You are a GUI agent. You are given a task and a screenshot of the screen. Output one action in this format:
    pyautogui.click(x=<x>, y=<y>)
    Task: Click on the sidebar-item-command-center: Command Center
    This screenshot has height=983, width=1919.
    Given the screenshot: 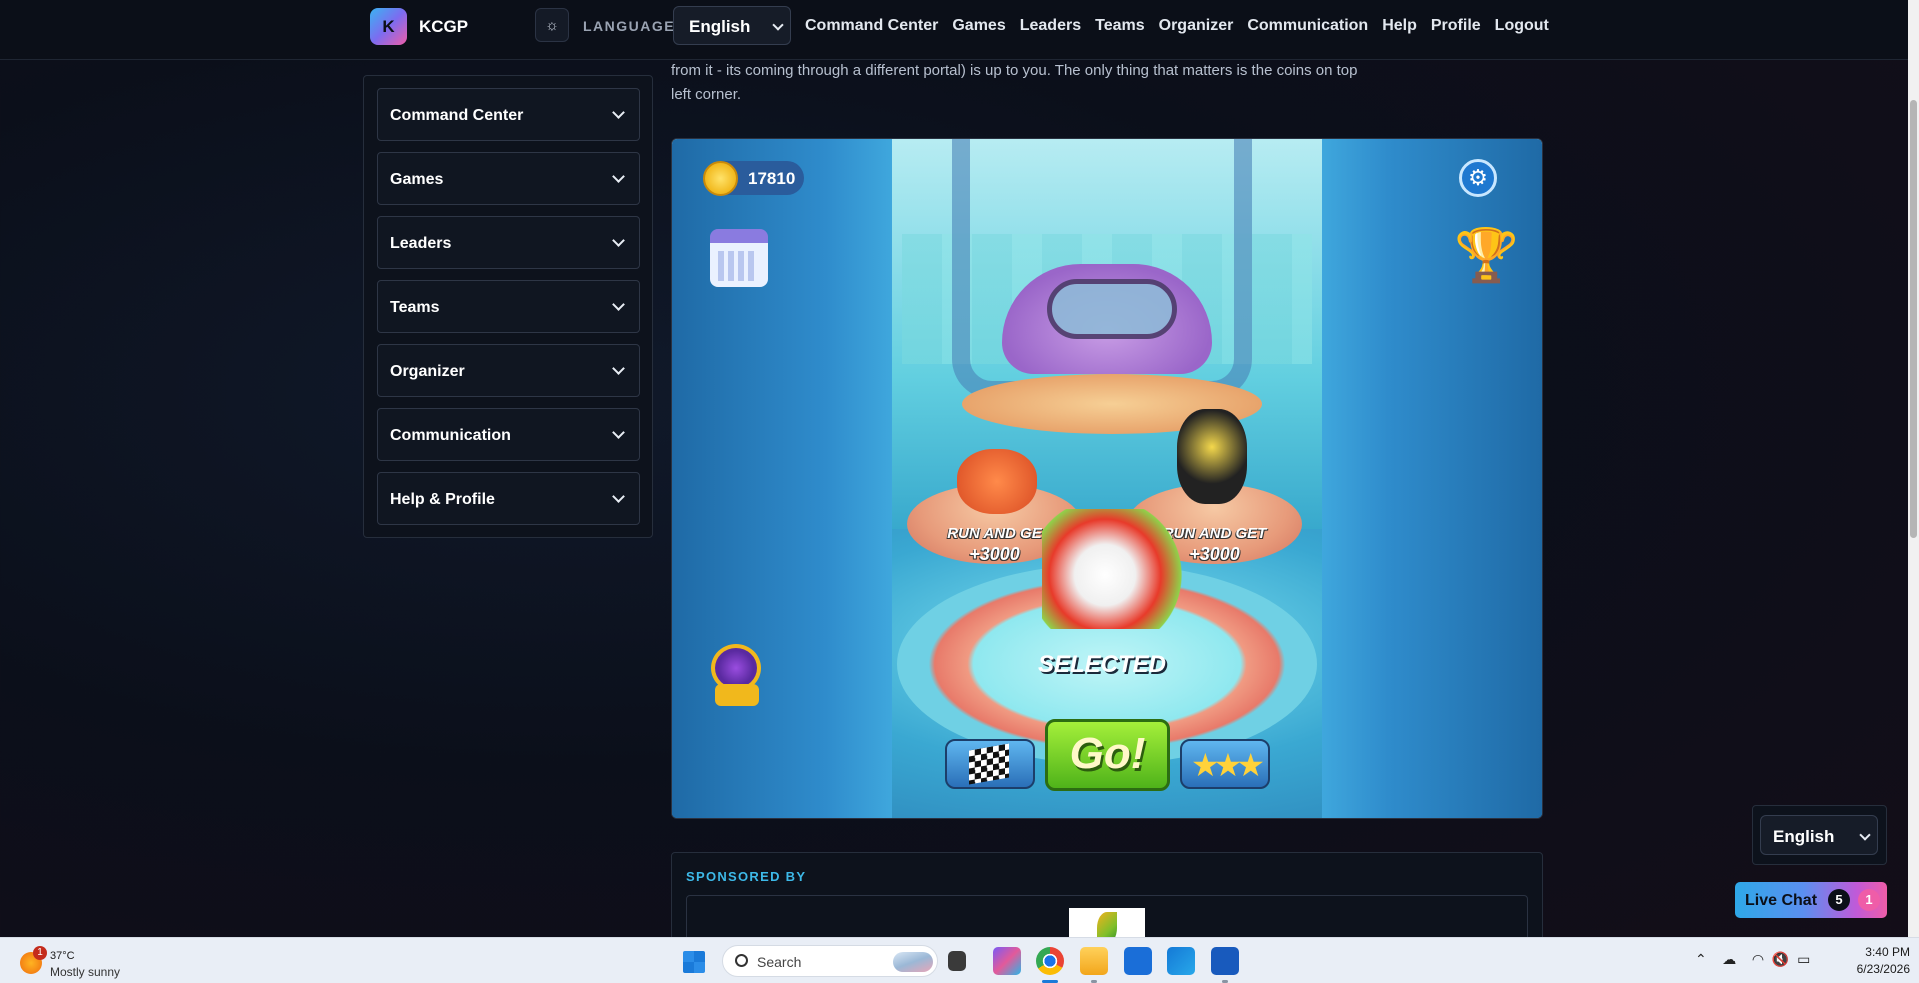 What is the action you would take?
    pyautogui.click(x=508, y=114)
    